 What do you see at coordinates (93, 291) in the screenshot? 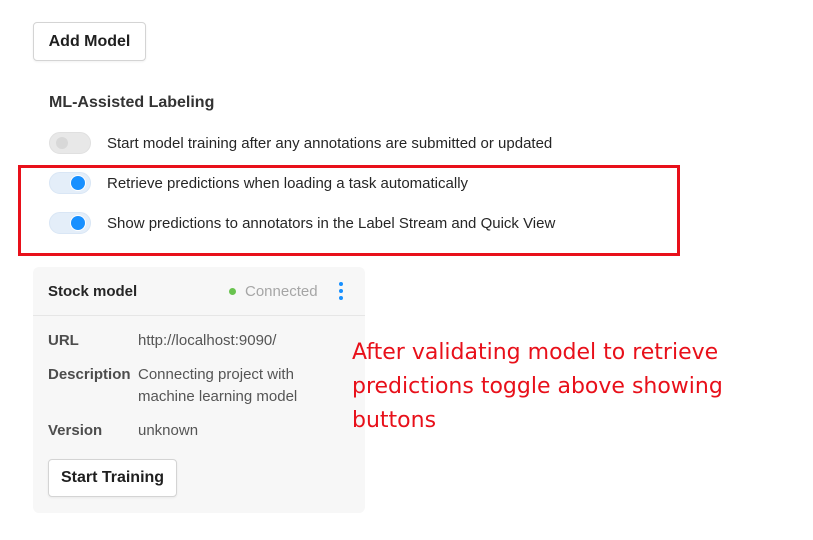
I see `model-card-title: Stock model` at bounding box center [93, 291].